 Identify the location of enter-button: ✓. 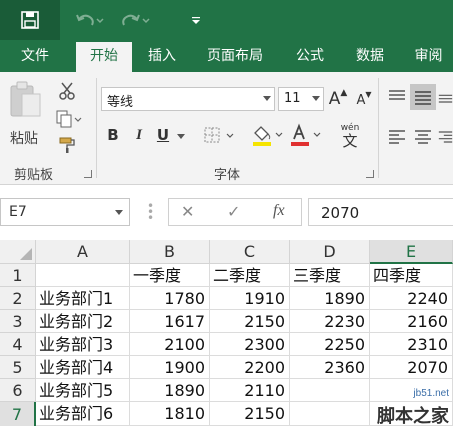
(233, 211).